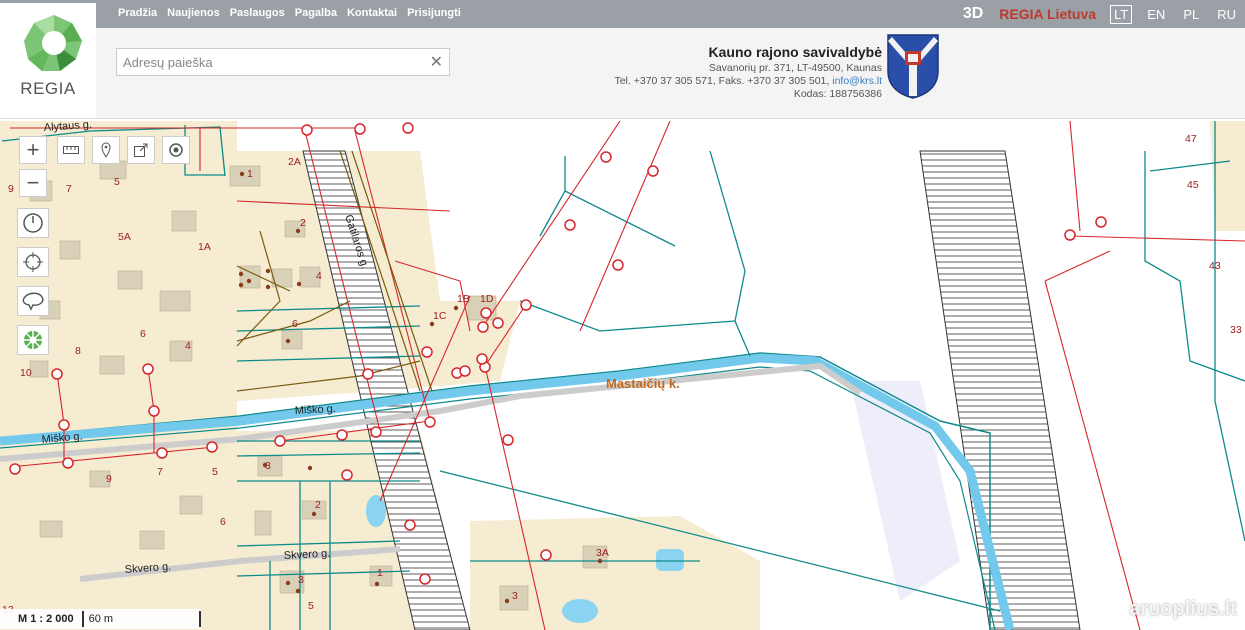 The image size is (1245, 630). I want to click on side-toolbar, so click(33, 286).